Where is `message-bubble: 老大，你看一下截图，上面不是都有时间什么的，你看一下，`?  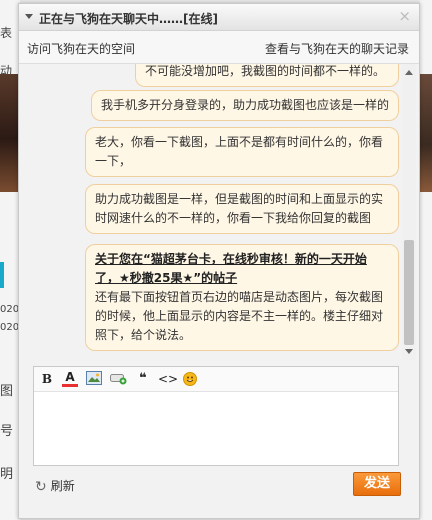 message-bubble: 老大，你看一下截图，上面不是都有时间什么的，你看一下， is located at coordinates (242, 152).